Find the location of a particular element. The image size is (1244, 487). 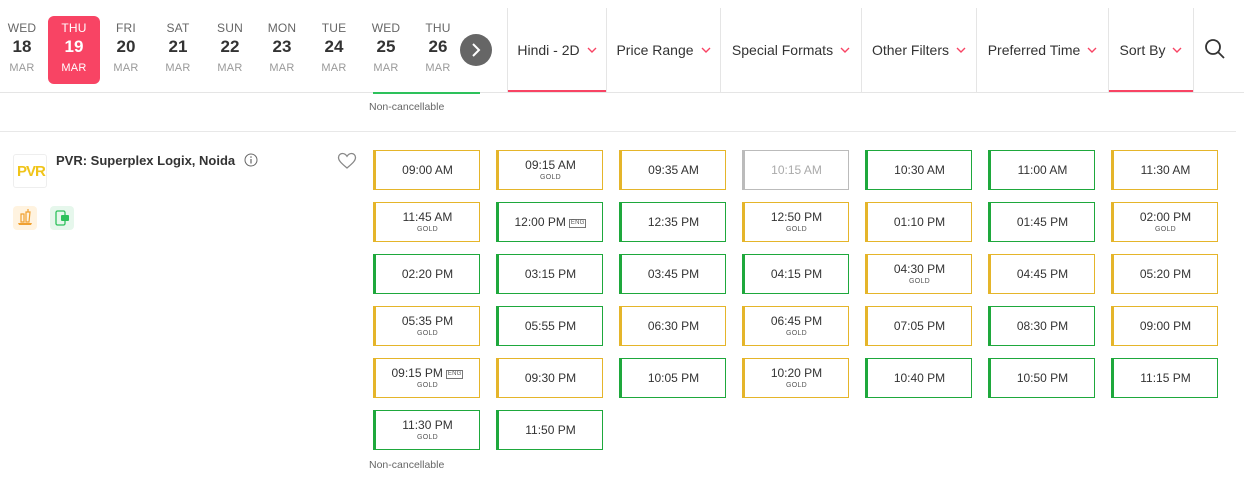

showtime-wrap: 07:05 PM is located at coordinates (919, 326).